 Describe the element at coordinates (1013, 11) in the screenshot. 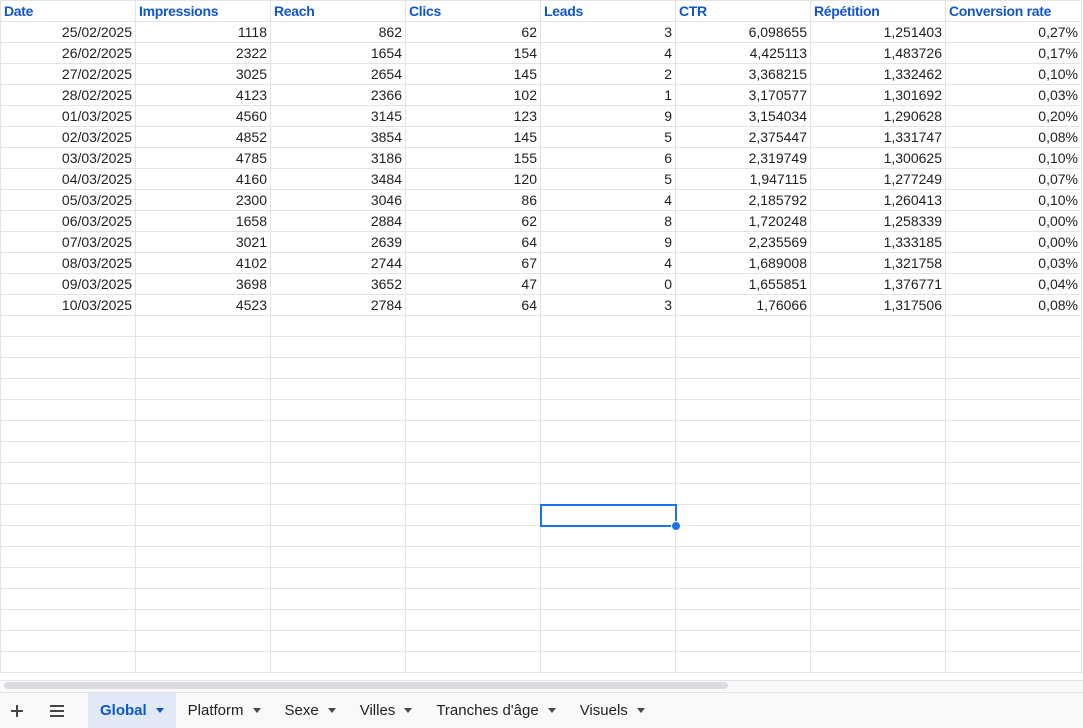

I see `column-header-cell: Conversion rate` at that location.